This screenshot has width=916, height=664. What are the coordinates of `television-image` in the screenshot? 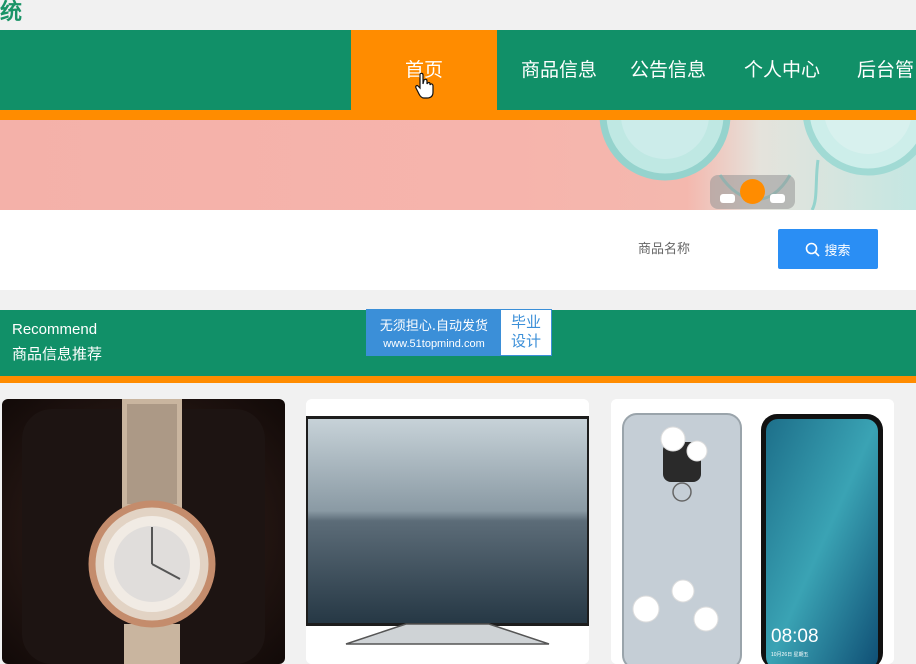 It's located at (447, 531).